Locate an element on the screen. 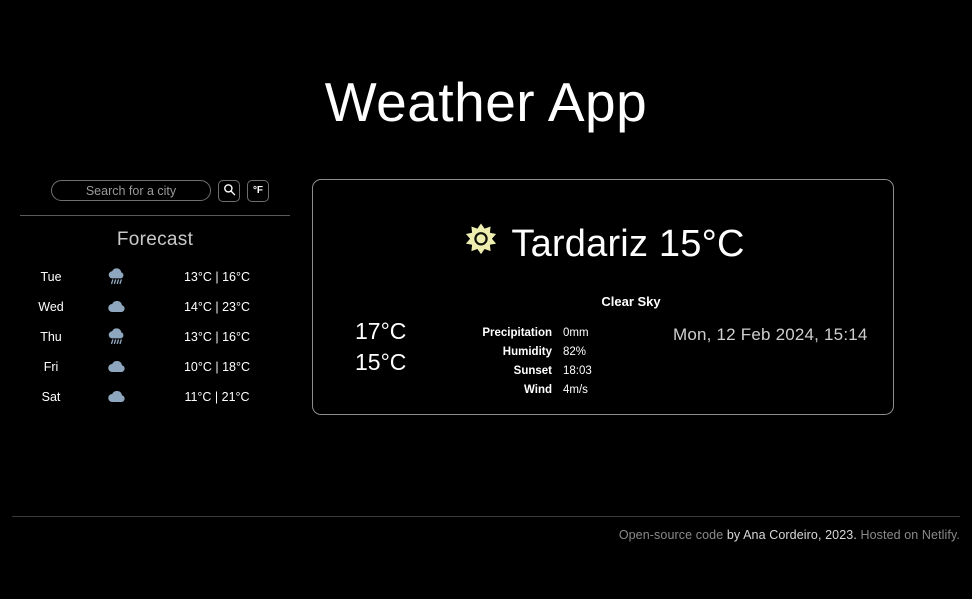 The height and width of the screenshot is (599, 972). footer-divider is located at coordinates (486, 516).